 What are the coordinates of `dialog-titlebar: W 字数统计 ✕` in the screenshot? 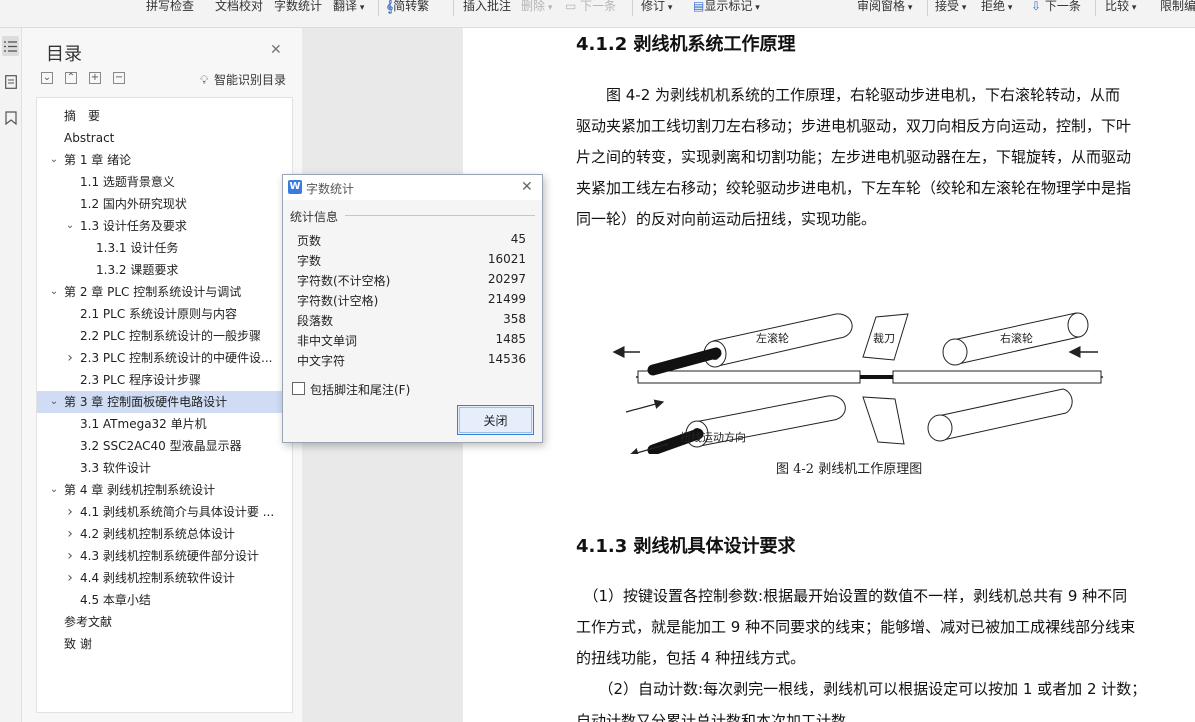 It's located at (412, 187).